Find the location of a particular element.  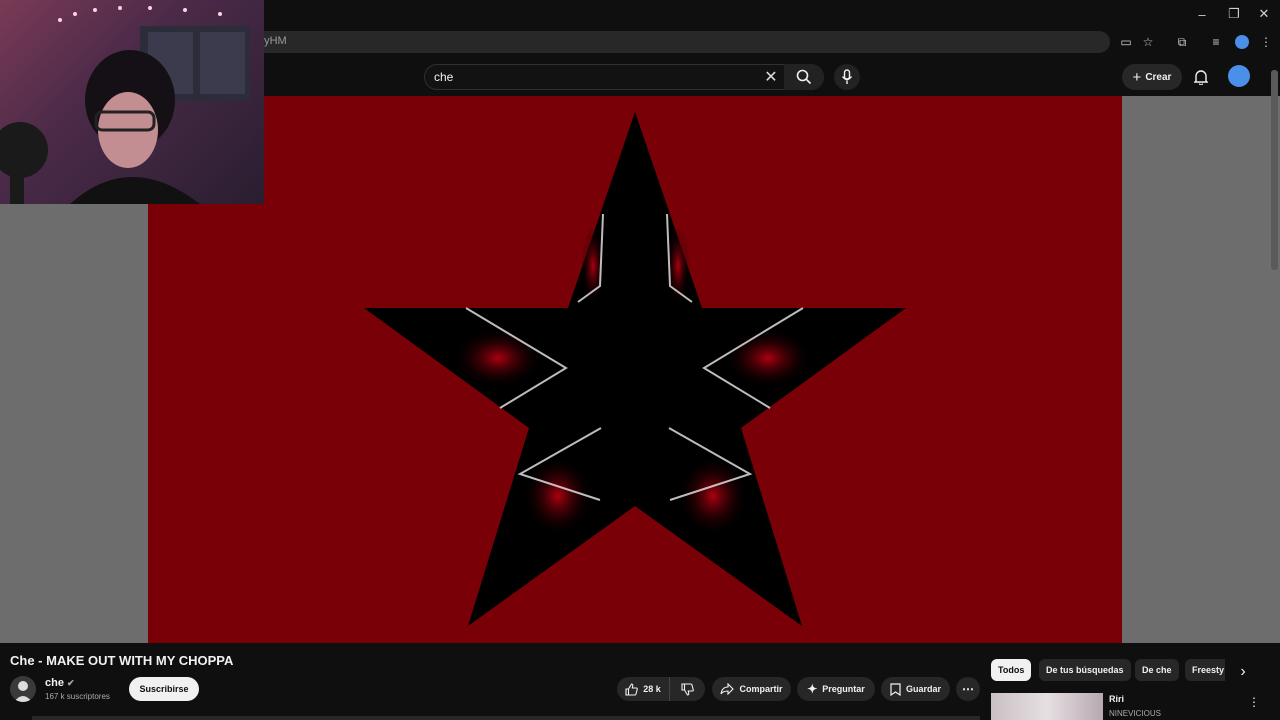

save-button: Guardar is located at coordinates (915, 689).